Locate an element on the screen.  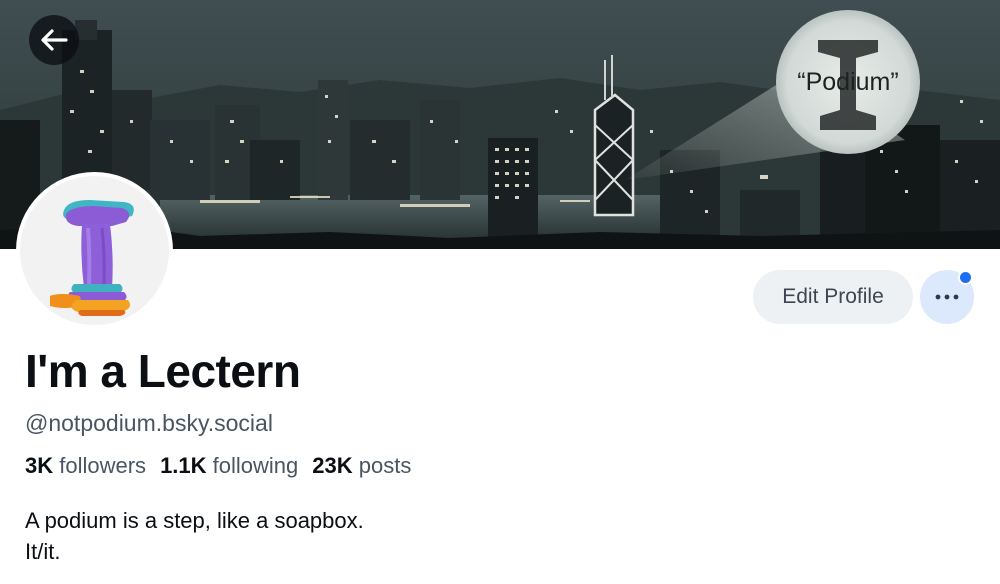
posts-count: 23K is located at coordinates (332, 465).